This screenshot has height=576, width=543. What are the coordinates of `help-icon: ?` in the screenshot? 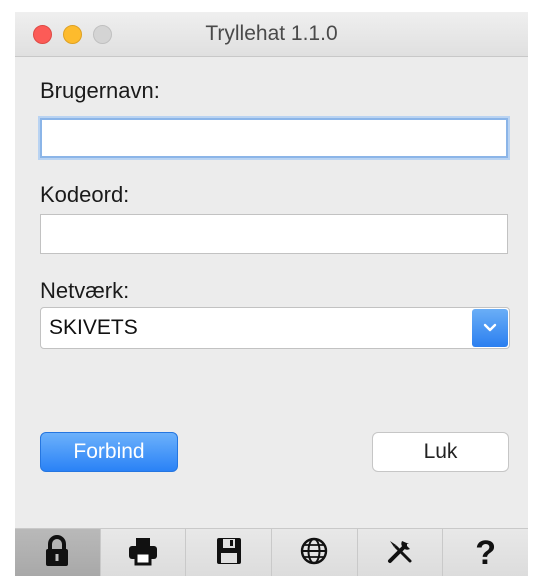 It's located at (486, 553).